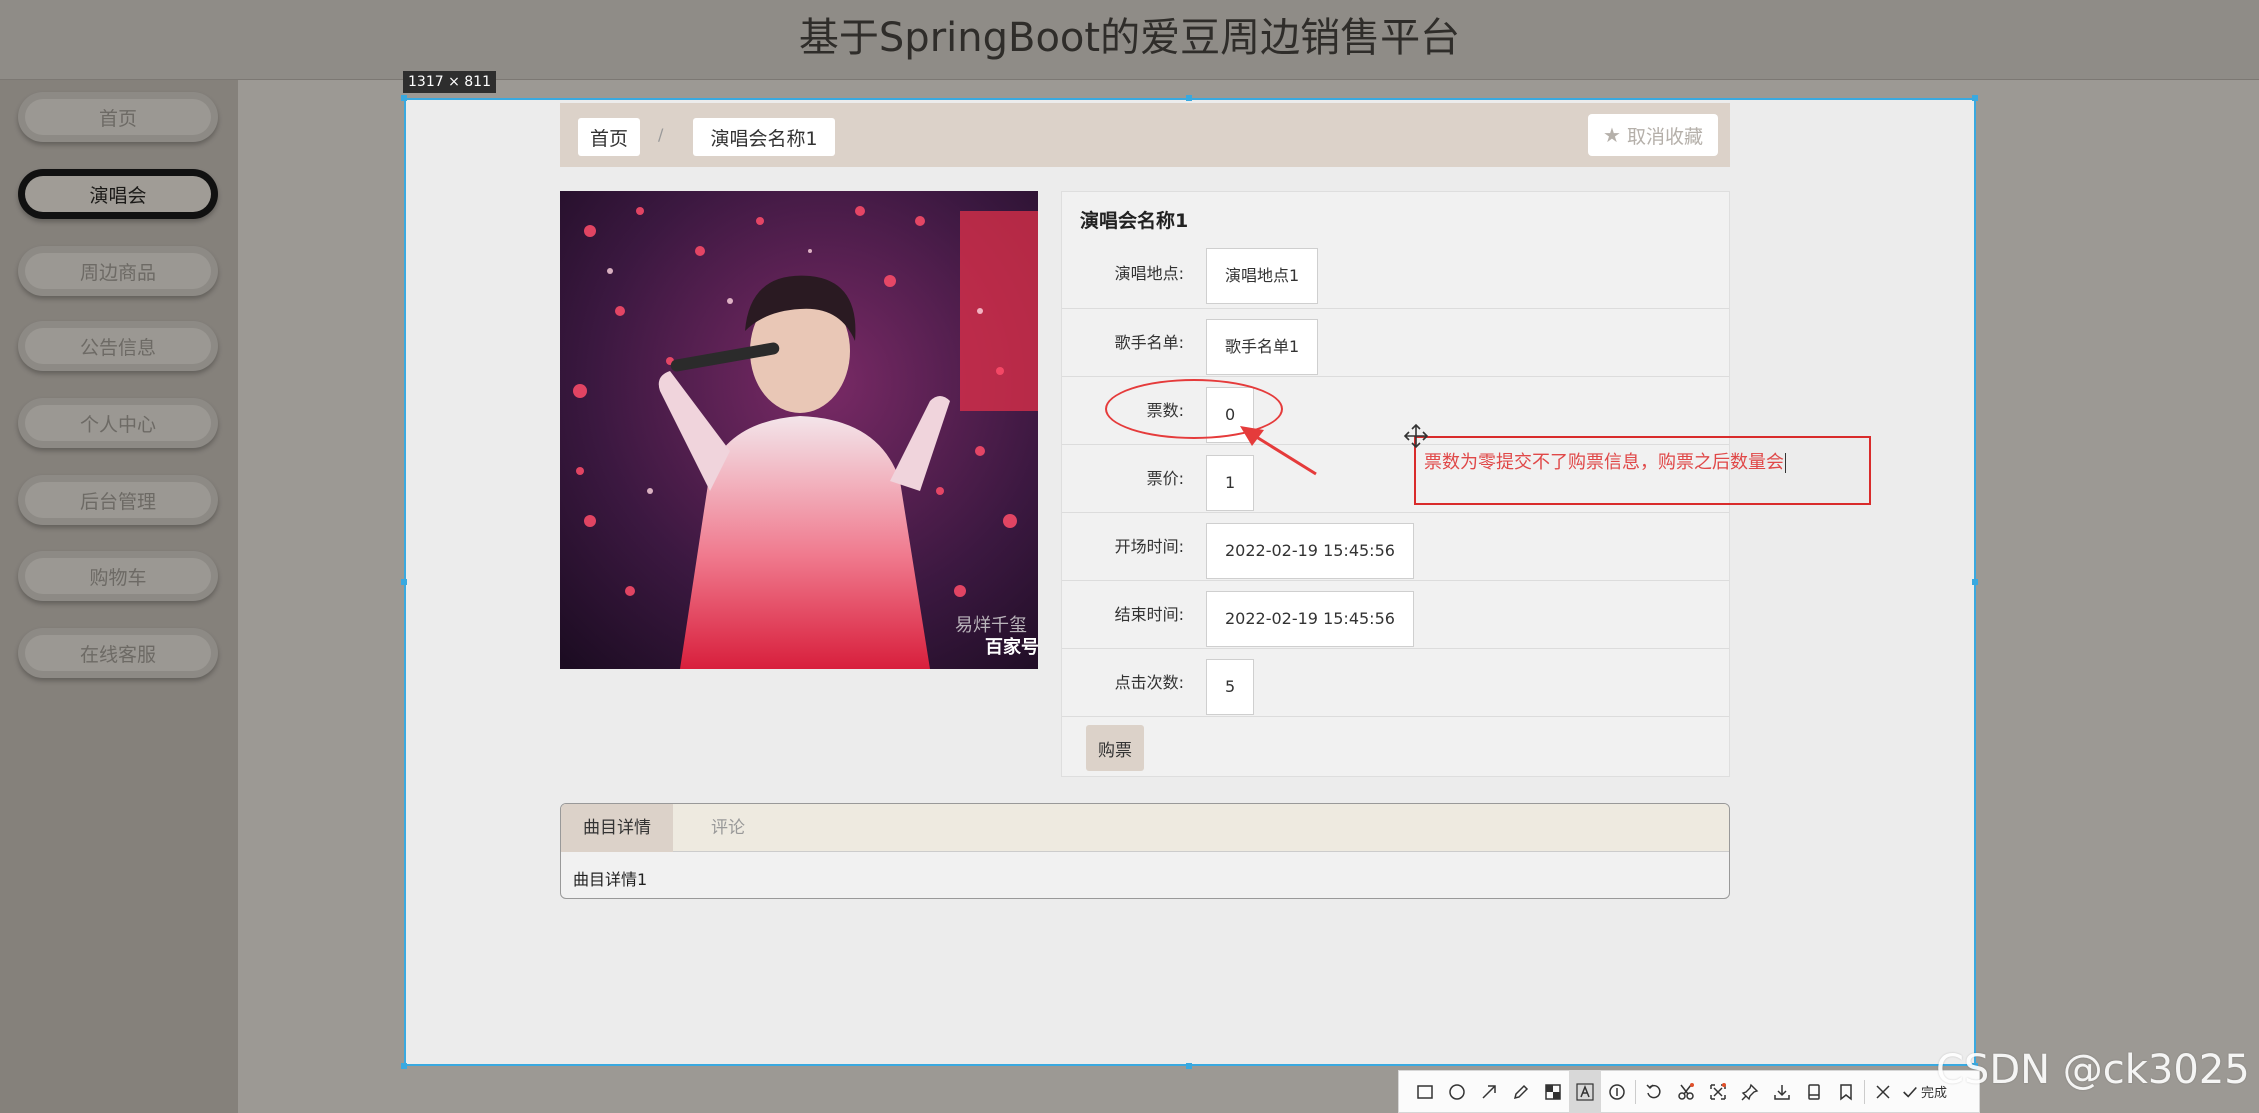 This screenshot has height=1113, width=2259. What do you see at coordinates (1750, 1091) in the screenshot?
I see `pin-icon` at bounding box center [1750, 1091].